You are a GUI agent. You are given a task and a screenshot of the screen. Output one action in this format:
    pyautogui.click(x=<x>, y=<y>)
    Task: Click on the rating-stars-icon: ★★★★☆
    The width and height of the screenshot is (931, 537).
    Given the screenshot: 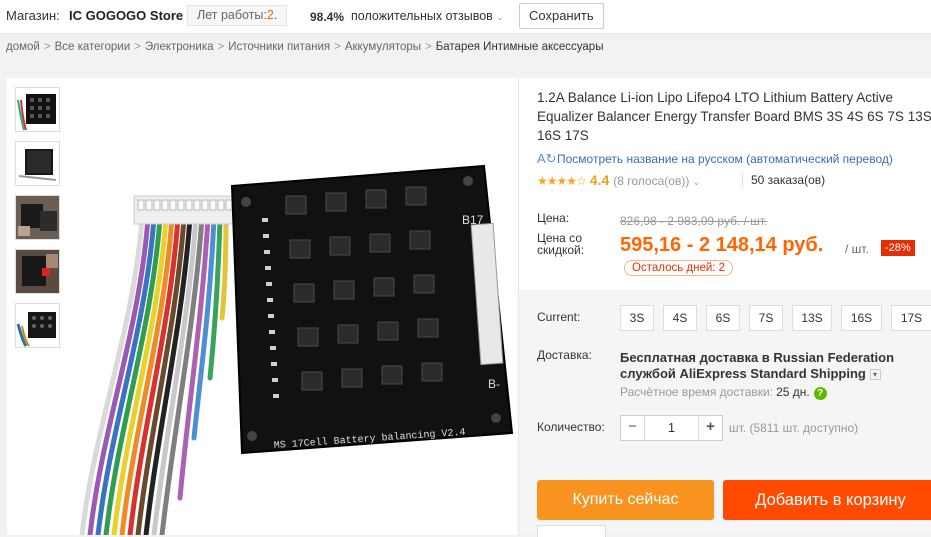 What is the action you would take?
    pyautogui.click(x=562, y=181)
    